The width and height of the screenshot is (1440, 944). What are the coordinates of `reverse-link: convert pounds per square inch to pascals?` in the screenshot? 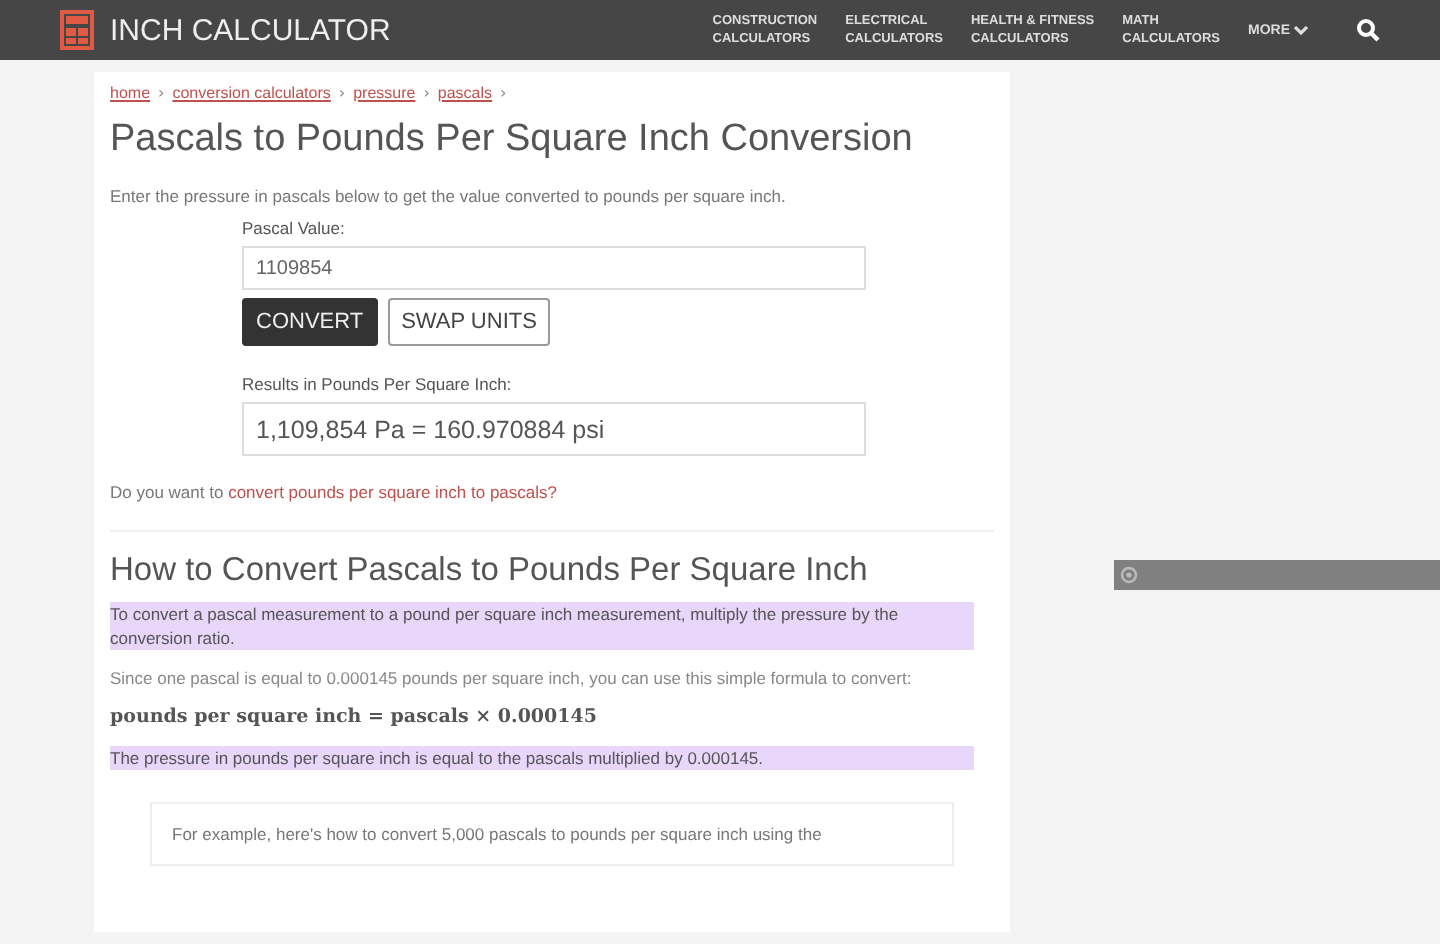 It's located at (392, 492).